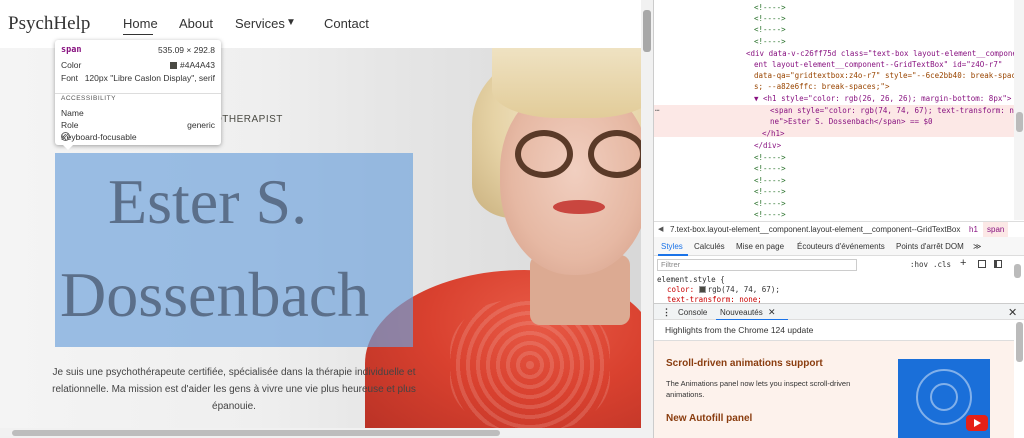 The height and width of the screenshot is (438, 1024). Describe the element at coordinates (996, 230) in the screenshot. I see `breadcrumb-span: span` at that location.